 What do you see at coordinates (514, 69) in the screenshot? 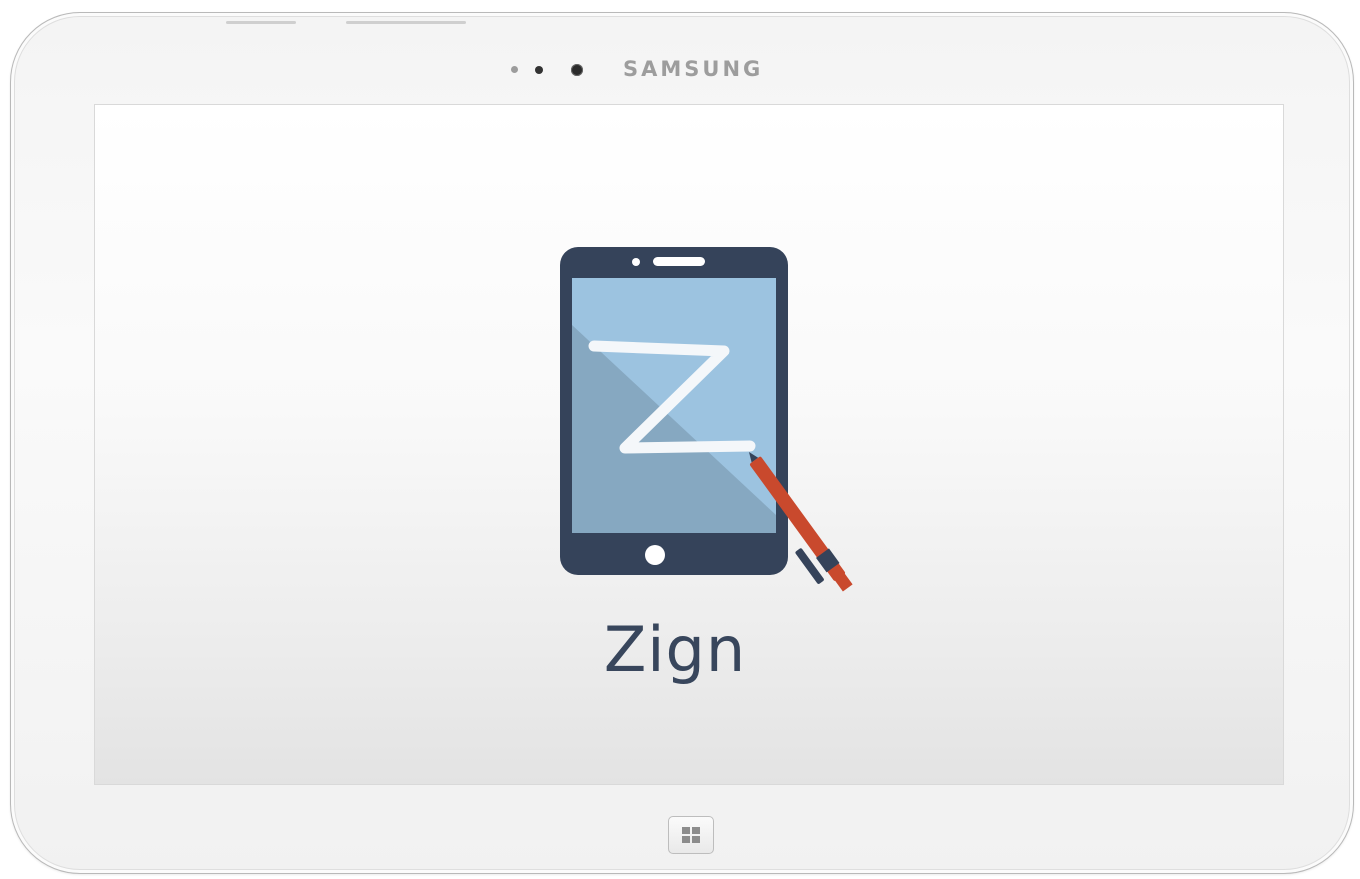
I see `light-sensor-icon` at bounding box center [514, 69].